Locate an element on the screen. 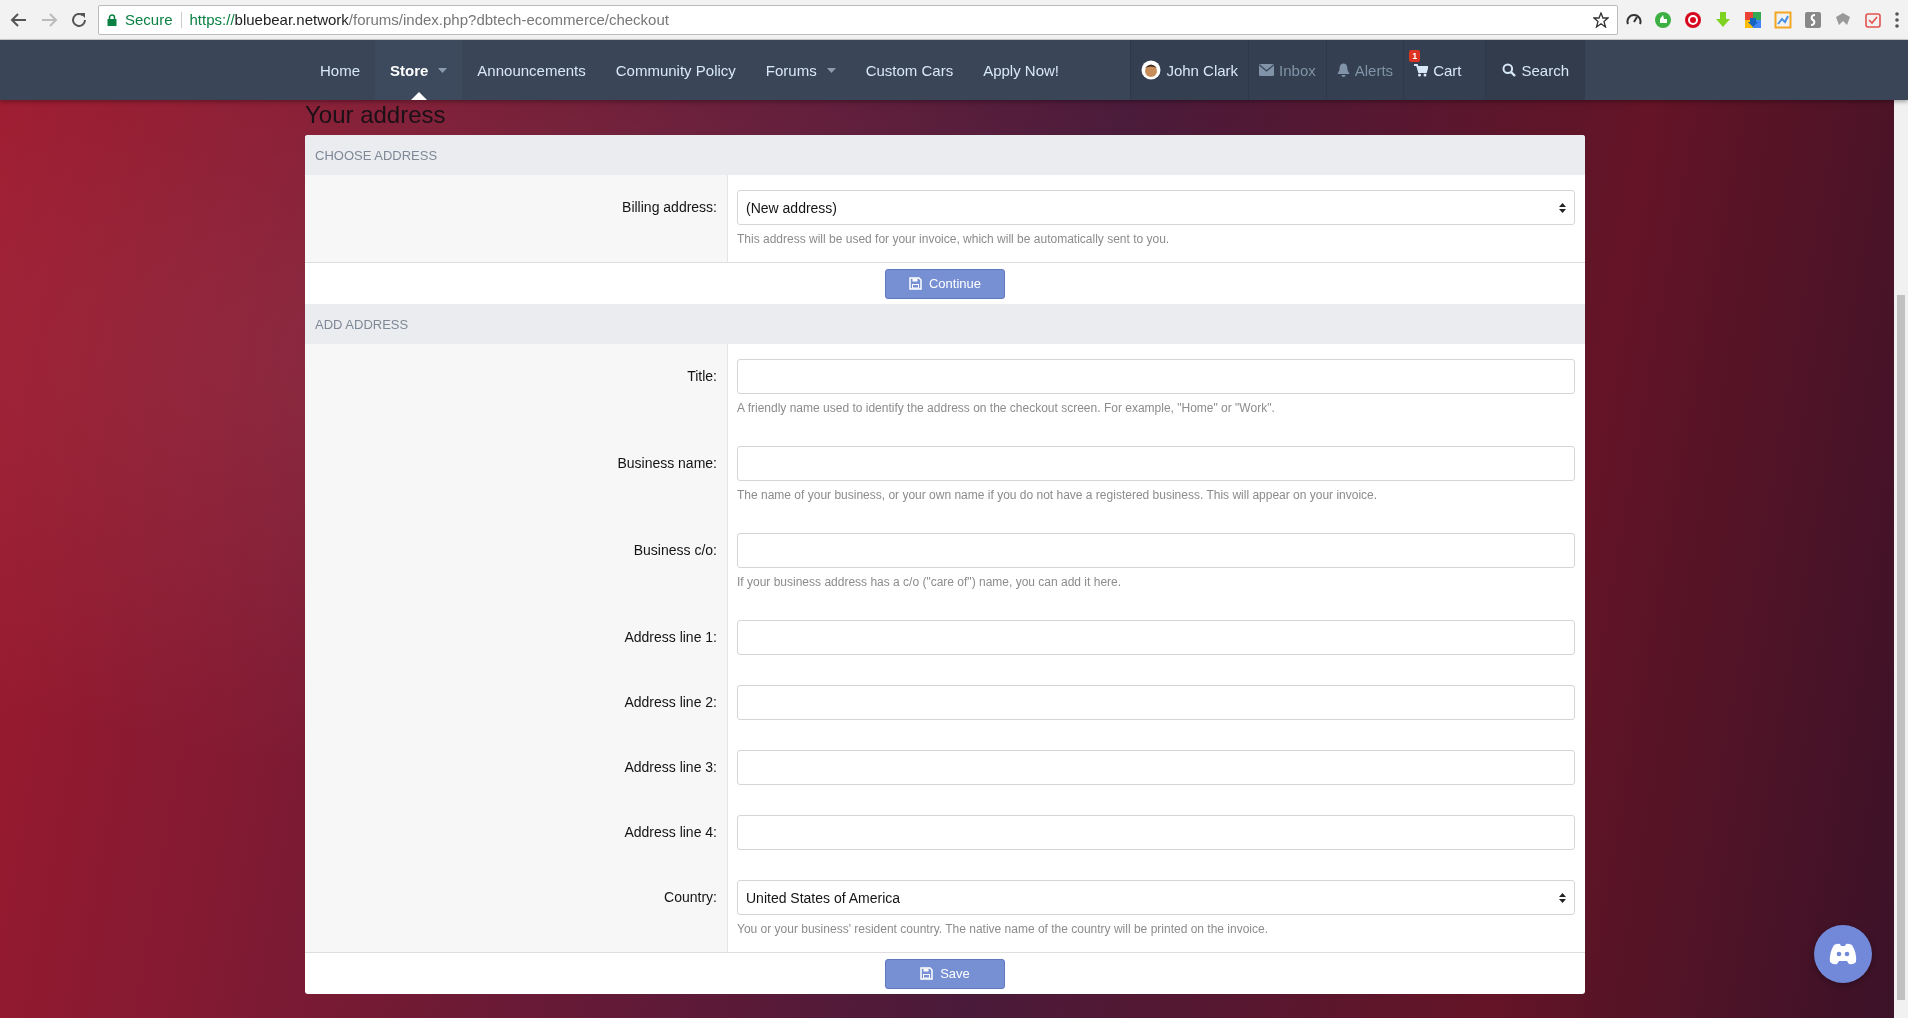 The height and width of the screenshot is (1018, 1908). section-header: ADD ADDRESS is located at coordinates (945, 324).